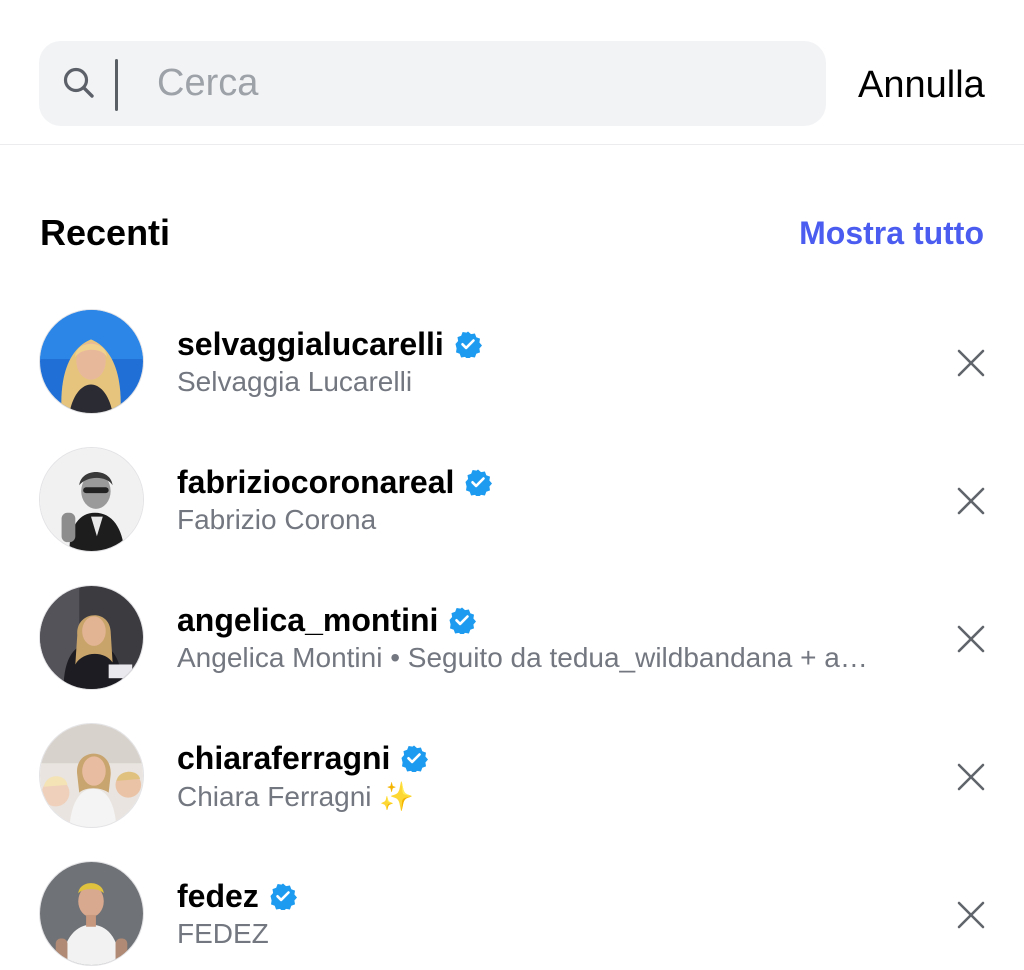  I want to click on username-row: fabriziocoronareal, so click(335, 482).